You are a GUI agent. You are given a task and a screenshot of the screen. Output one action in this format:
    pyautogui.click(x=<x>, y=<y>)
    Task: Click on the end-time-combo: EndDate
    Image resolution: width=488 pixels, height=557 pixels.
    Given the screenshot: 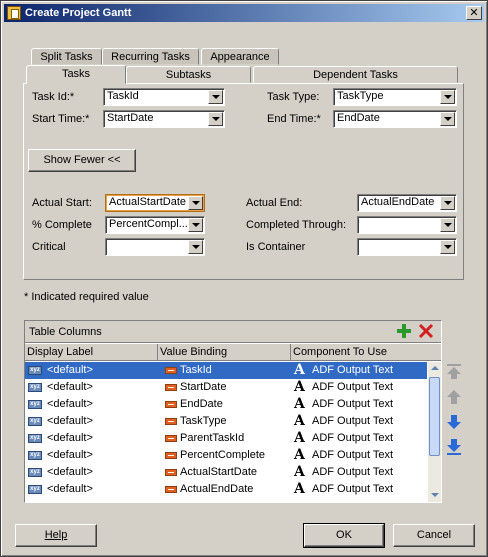 What is the action you would take?
    pyautogui.click(x=395, y=119)
    